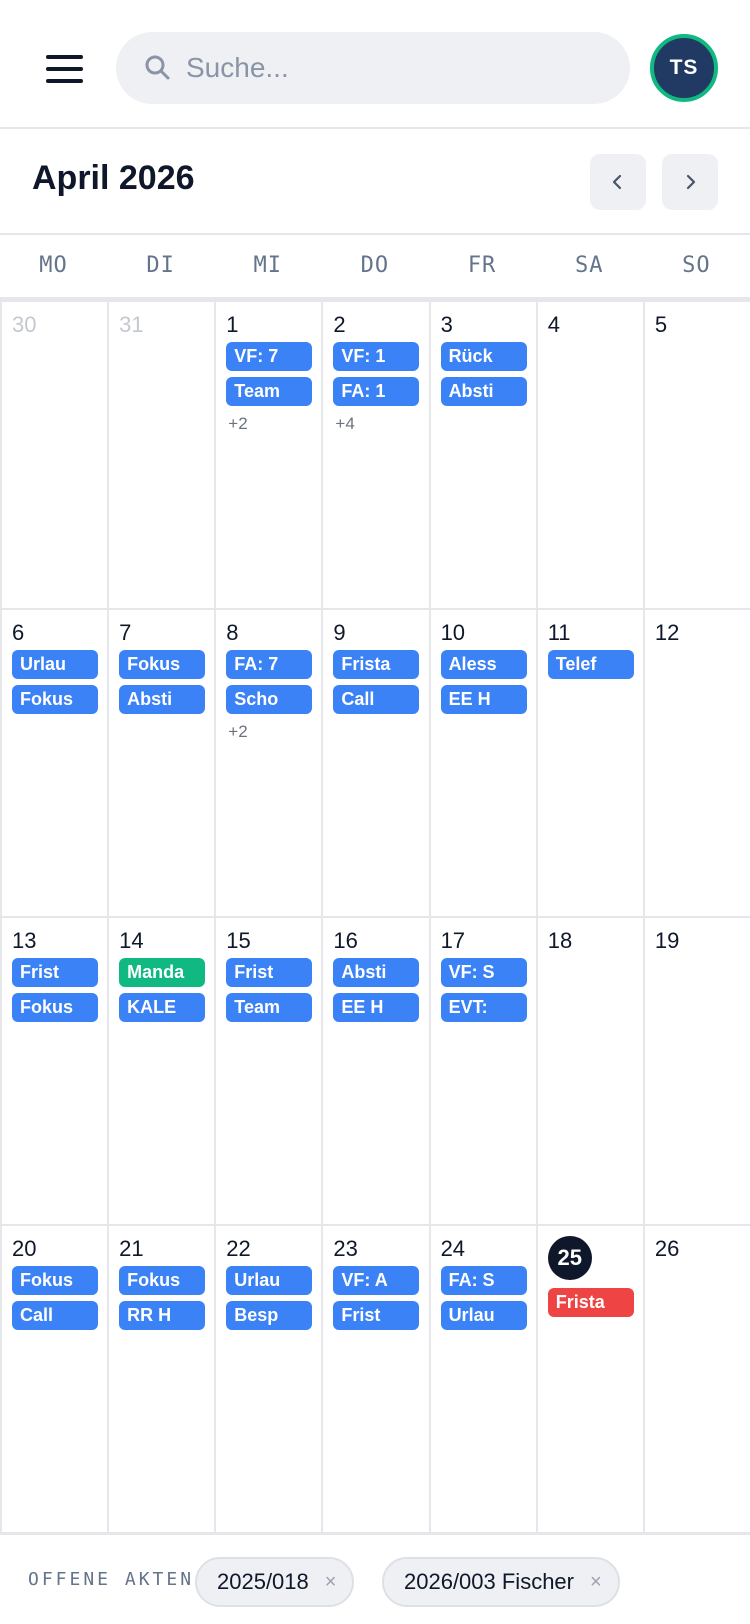 The width and height of the screenshot is (750, 1624). Describe the element at coordinates (24, 1248) in the screenshot. I see `day-number: 20` at that location.